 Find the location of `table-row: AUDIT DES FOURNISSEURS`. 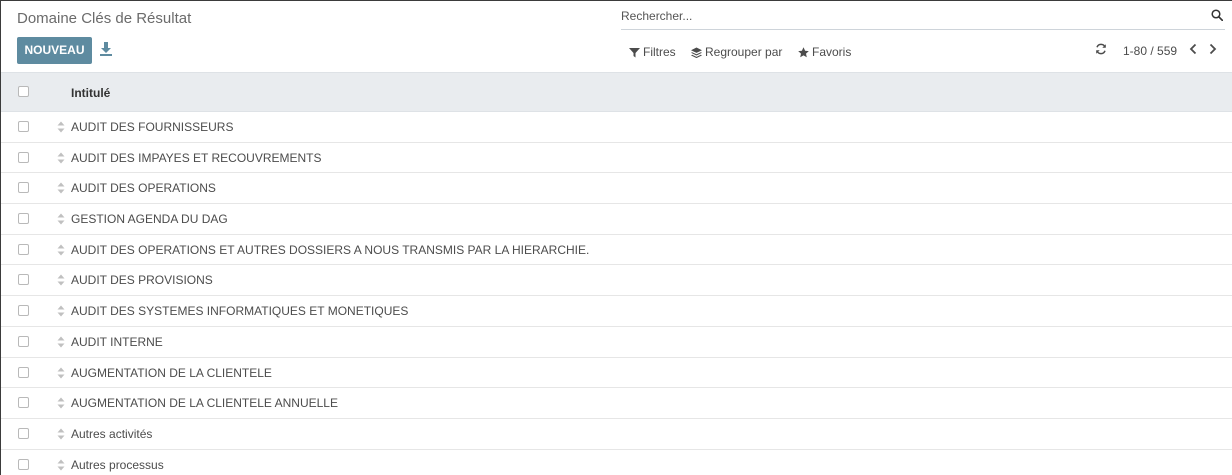

table-row: AUDIT DES FOURNISSEURS is located at coordinates (616, 127).